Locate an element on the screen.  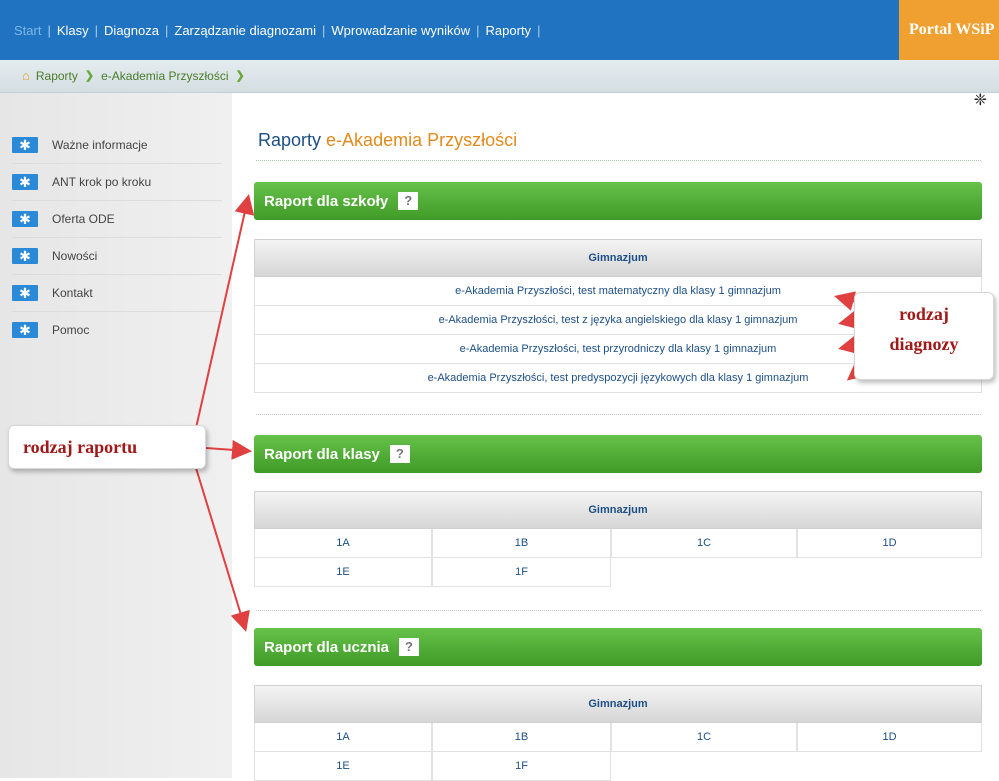
class-link-1d: 1D is located at coordinates (889, 543).